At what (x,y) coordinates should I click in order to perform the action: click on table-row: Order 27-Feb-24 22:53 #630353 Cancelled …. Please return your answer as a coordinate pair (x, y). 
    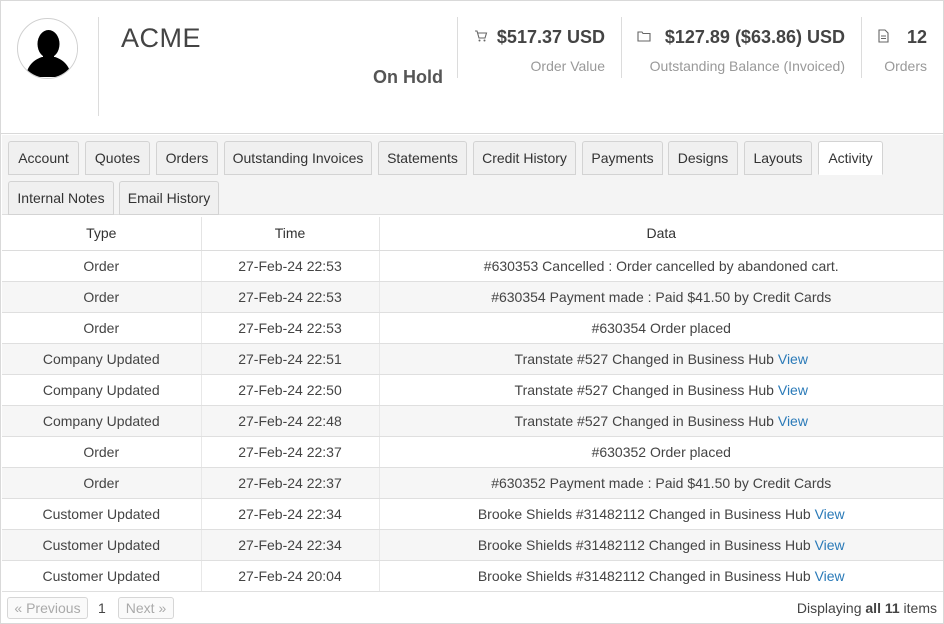
    Looking at the image, I should click on (472, 266).